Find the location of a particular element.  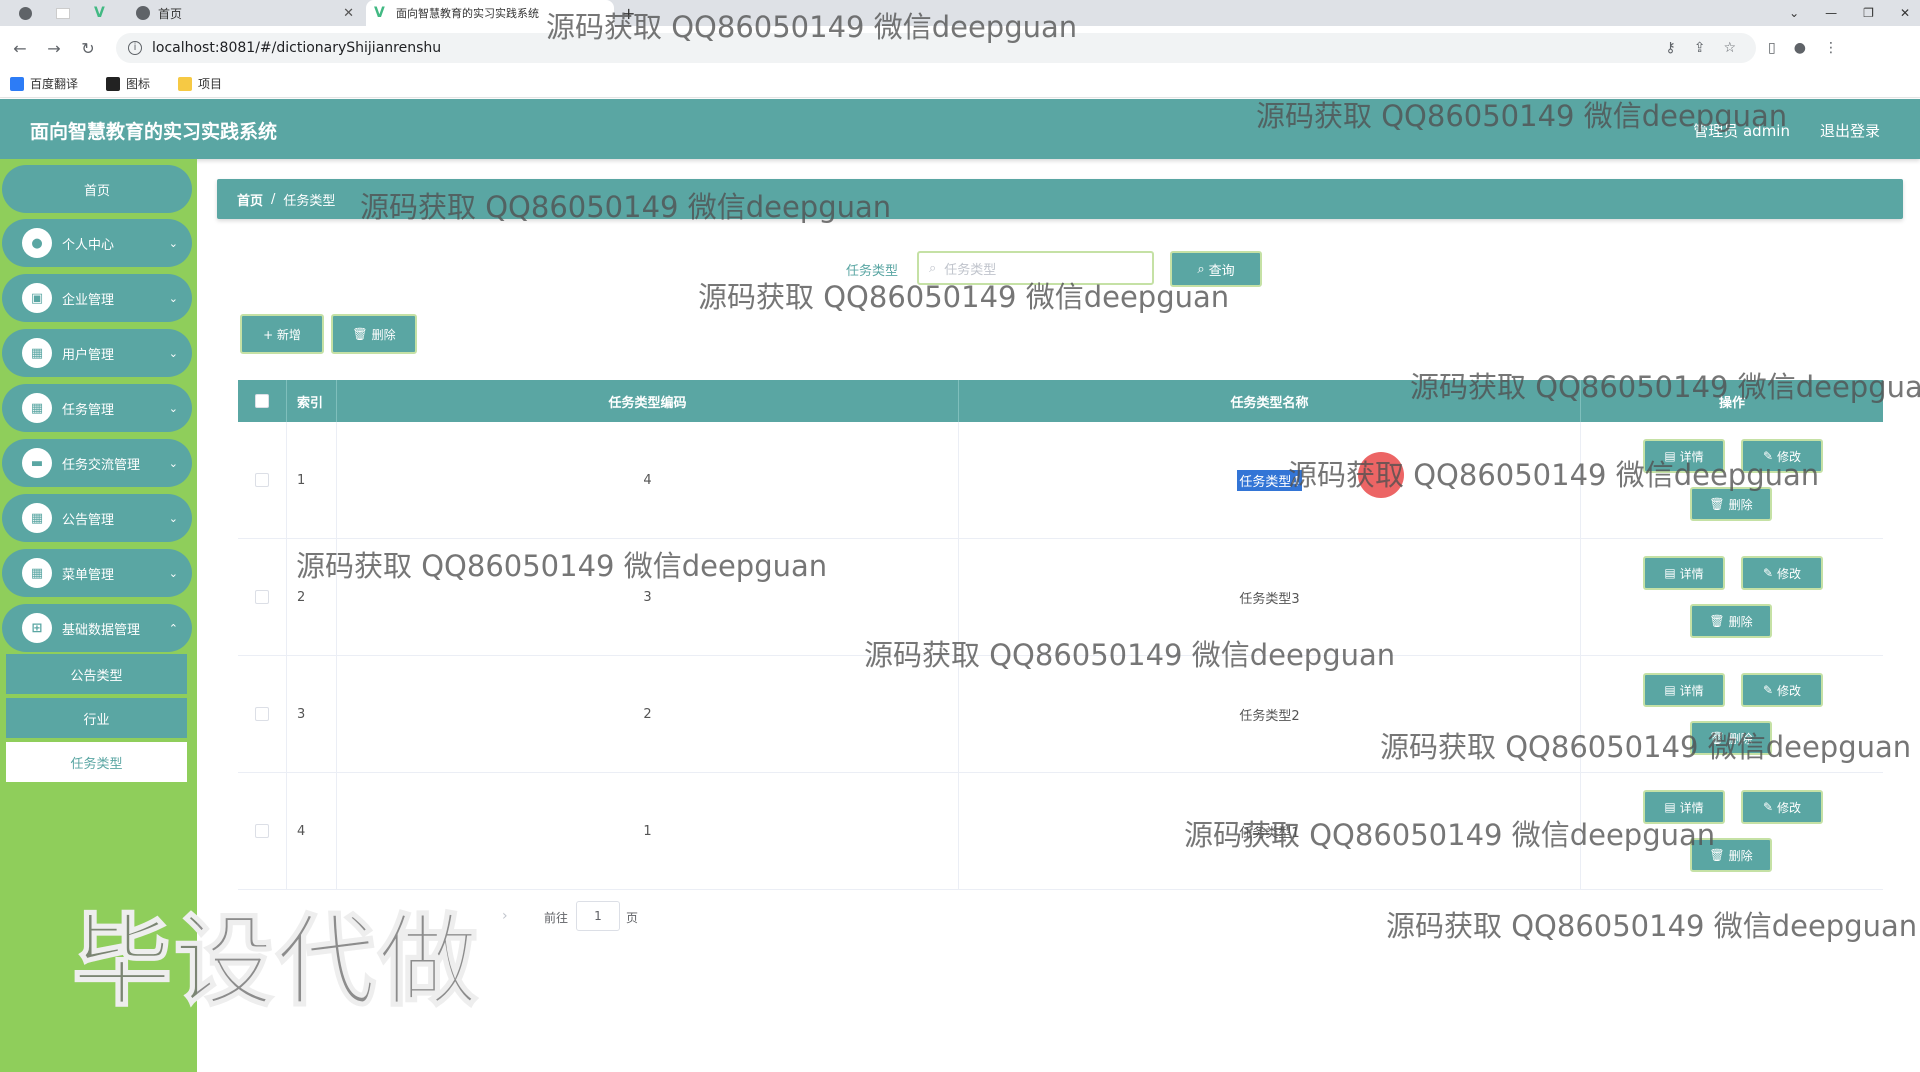

submenu-task-type: 任务类型 is located at coordinates (96, 763).